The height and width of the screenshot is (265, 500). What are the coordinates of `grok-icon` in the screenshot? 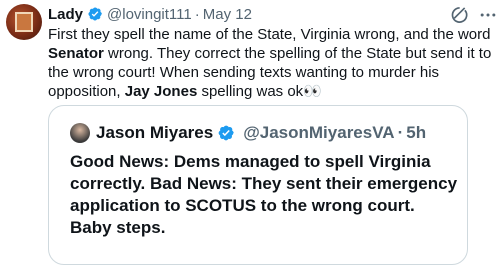 It's located at (458, 15).